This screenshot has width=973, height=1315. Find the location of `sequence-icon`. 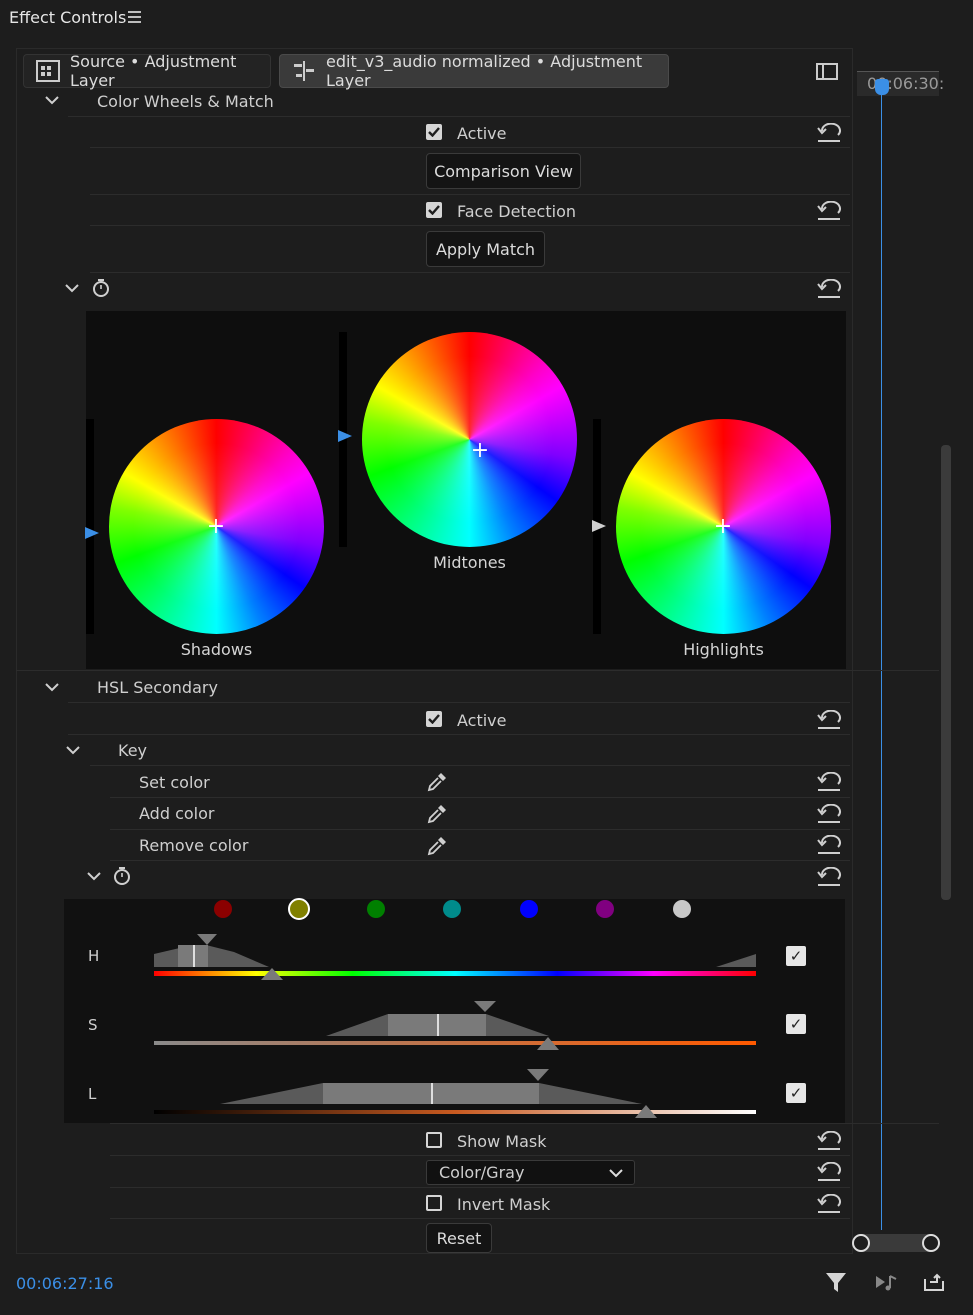

sequence-icon is located at coordinates (304, 71).